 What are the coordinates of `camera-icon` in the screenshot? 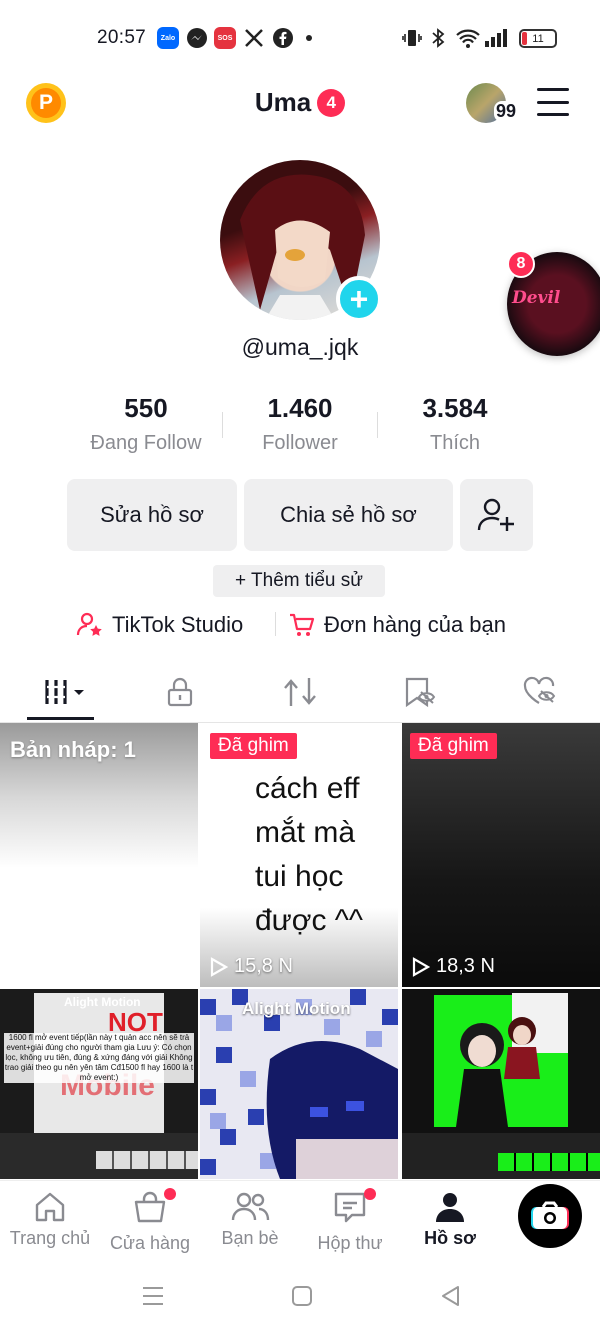 It's located at (550, 1215).